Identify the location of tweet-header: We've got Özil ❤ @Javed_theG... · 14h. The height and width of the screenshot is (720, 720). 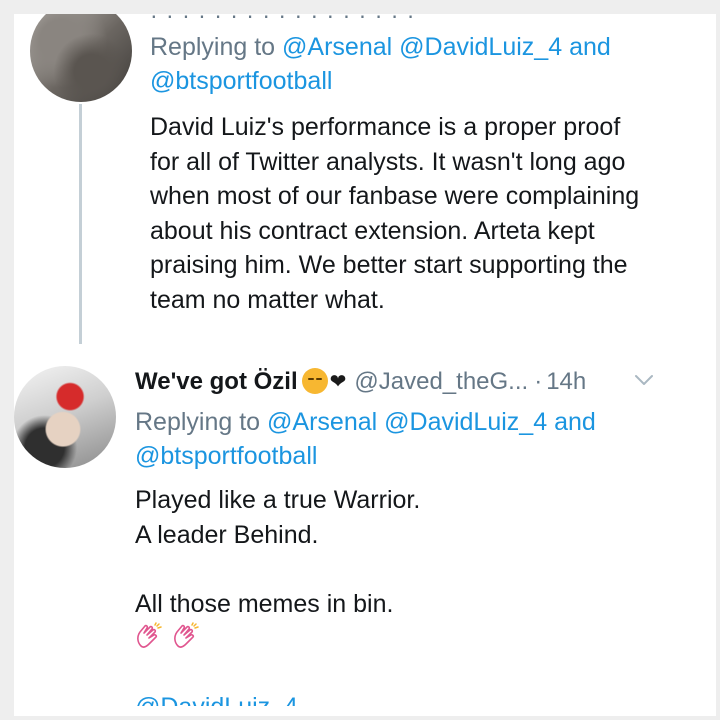
(415, 382).